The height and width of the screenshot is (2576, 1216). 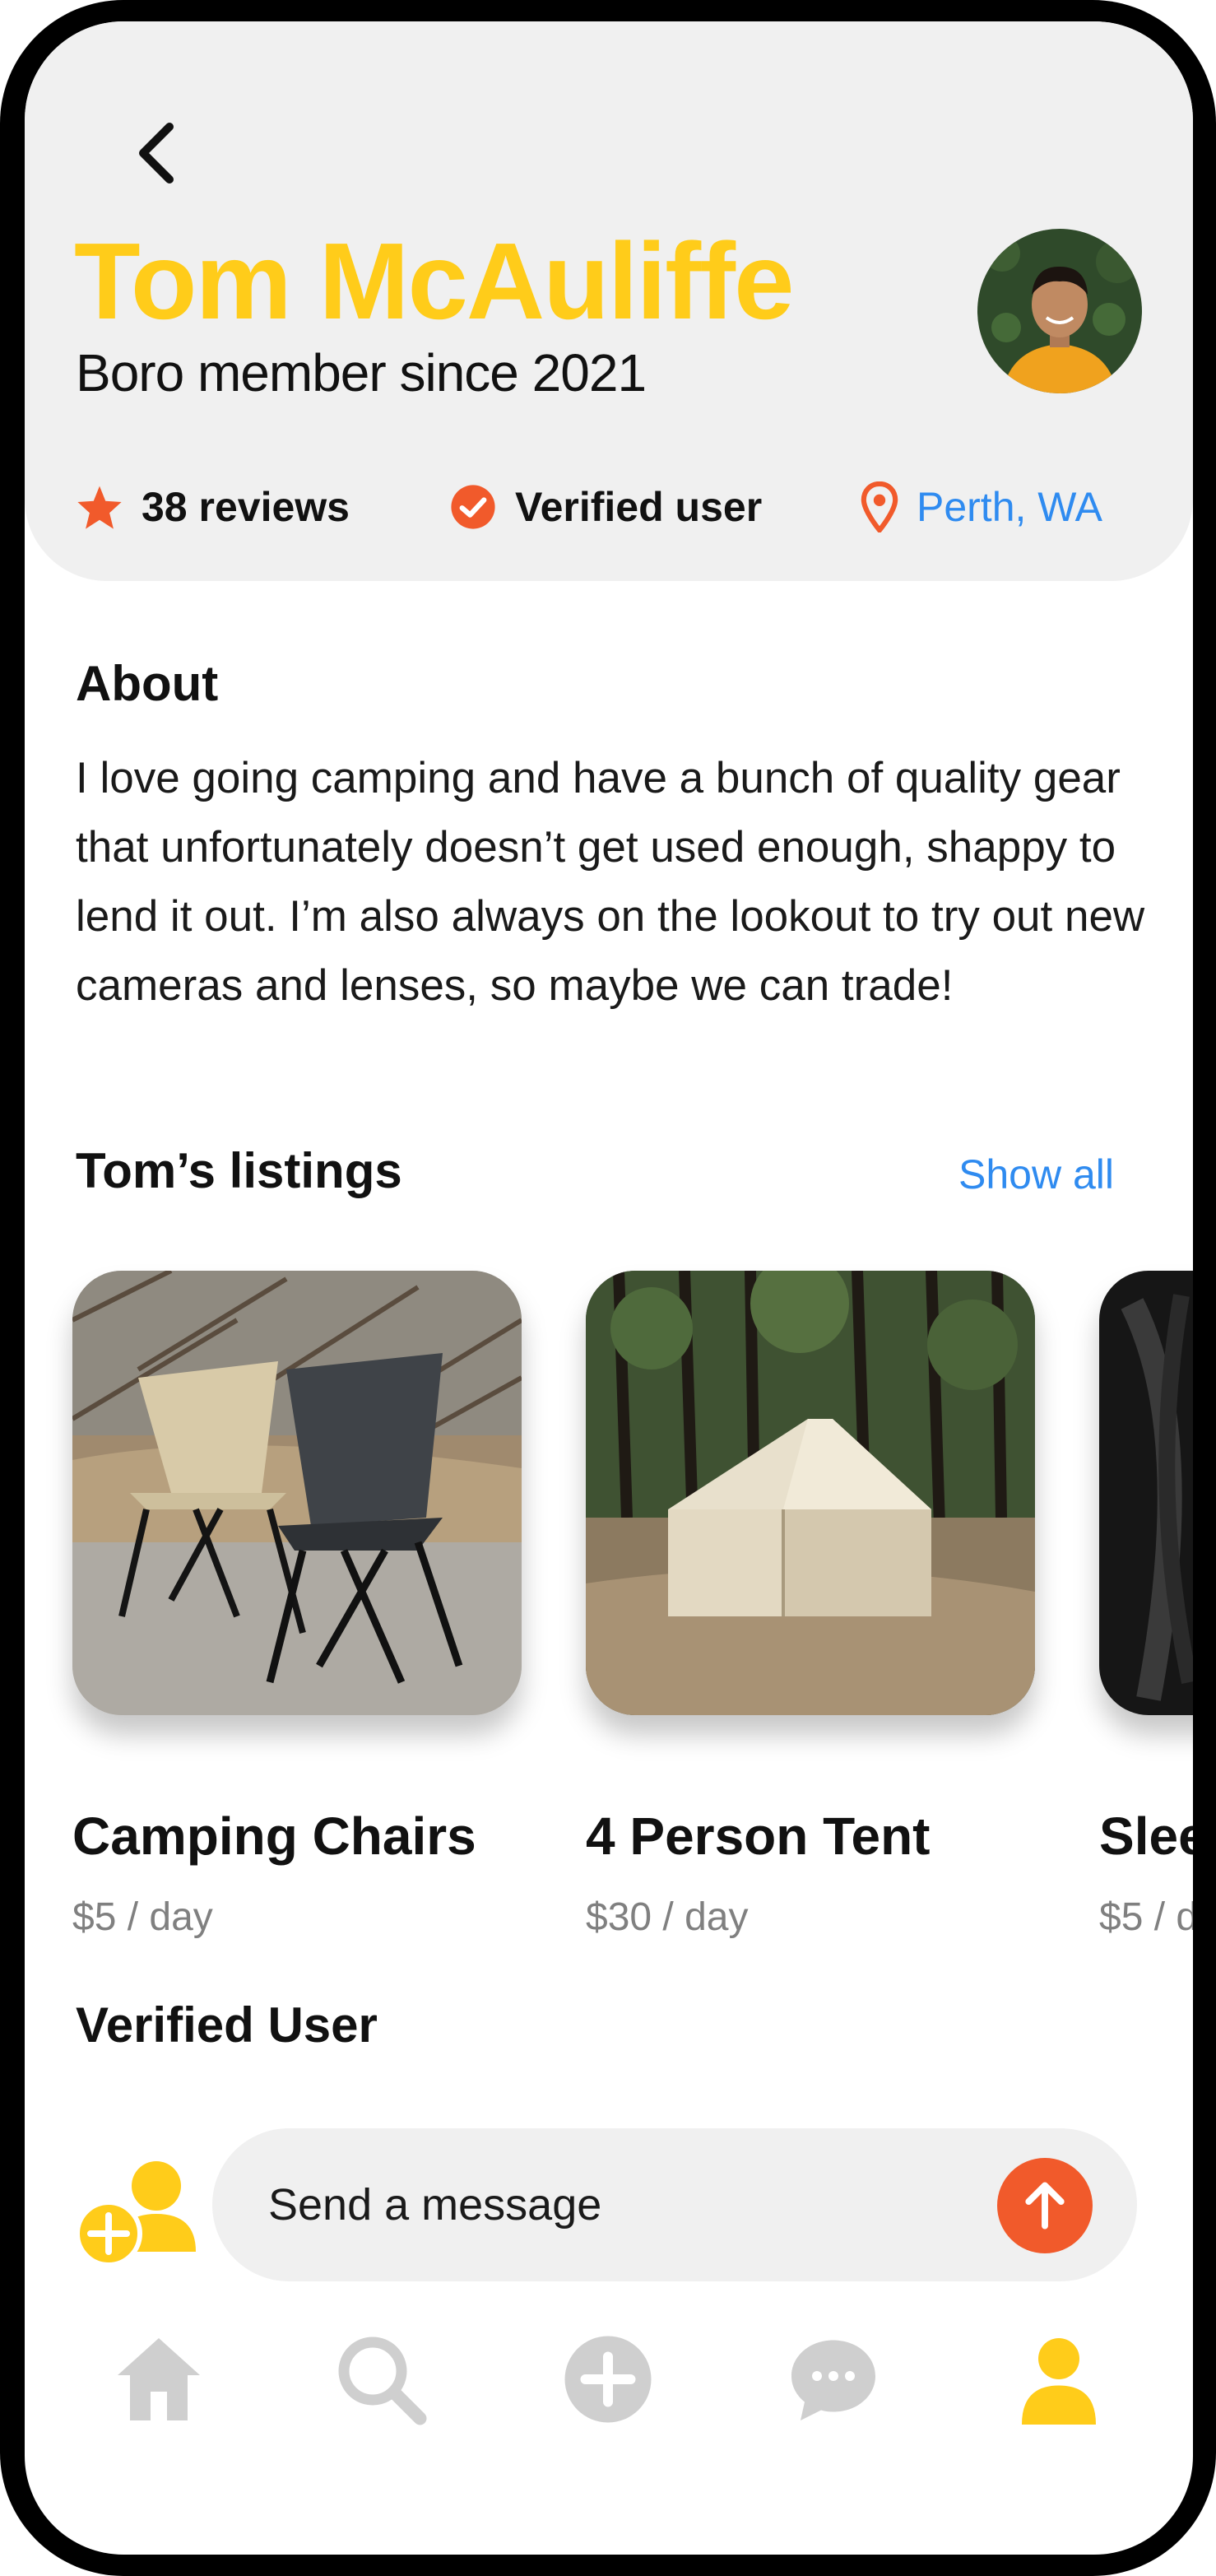 I want to click on message-bar, so click(x=674, y=2204).